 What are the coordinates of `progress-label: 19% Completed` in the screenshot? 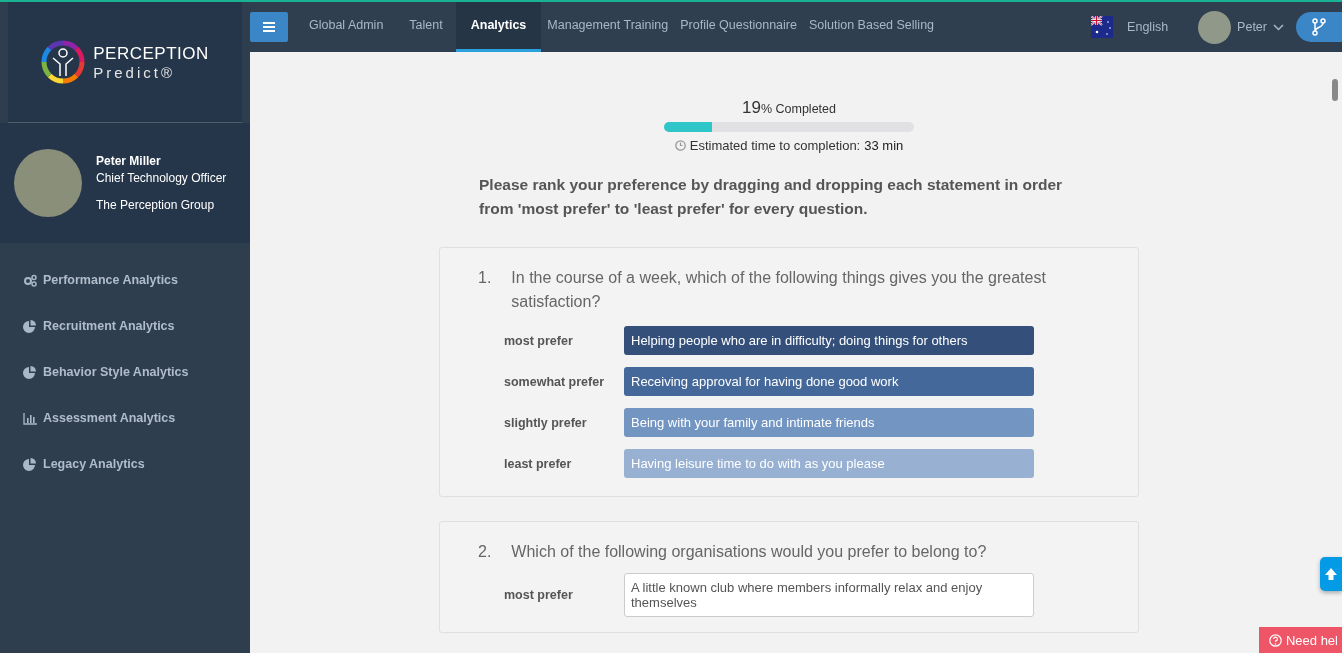 It's located at (789, 108).